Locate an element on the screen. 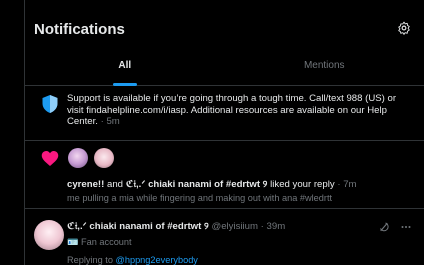 The width and height of the screenshot is (424, 265). tweet-handle: @elyisiium is located at coordinates (234, 226).